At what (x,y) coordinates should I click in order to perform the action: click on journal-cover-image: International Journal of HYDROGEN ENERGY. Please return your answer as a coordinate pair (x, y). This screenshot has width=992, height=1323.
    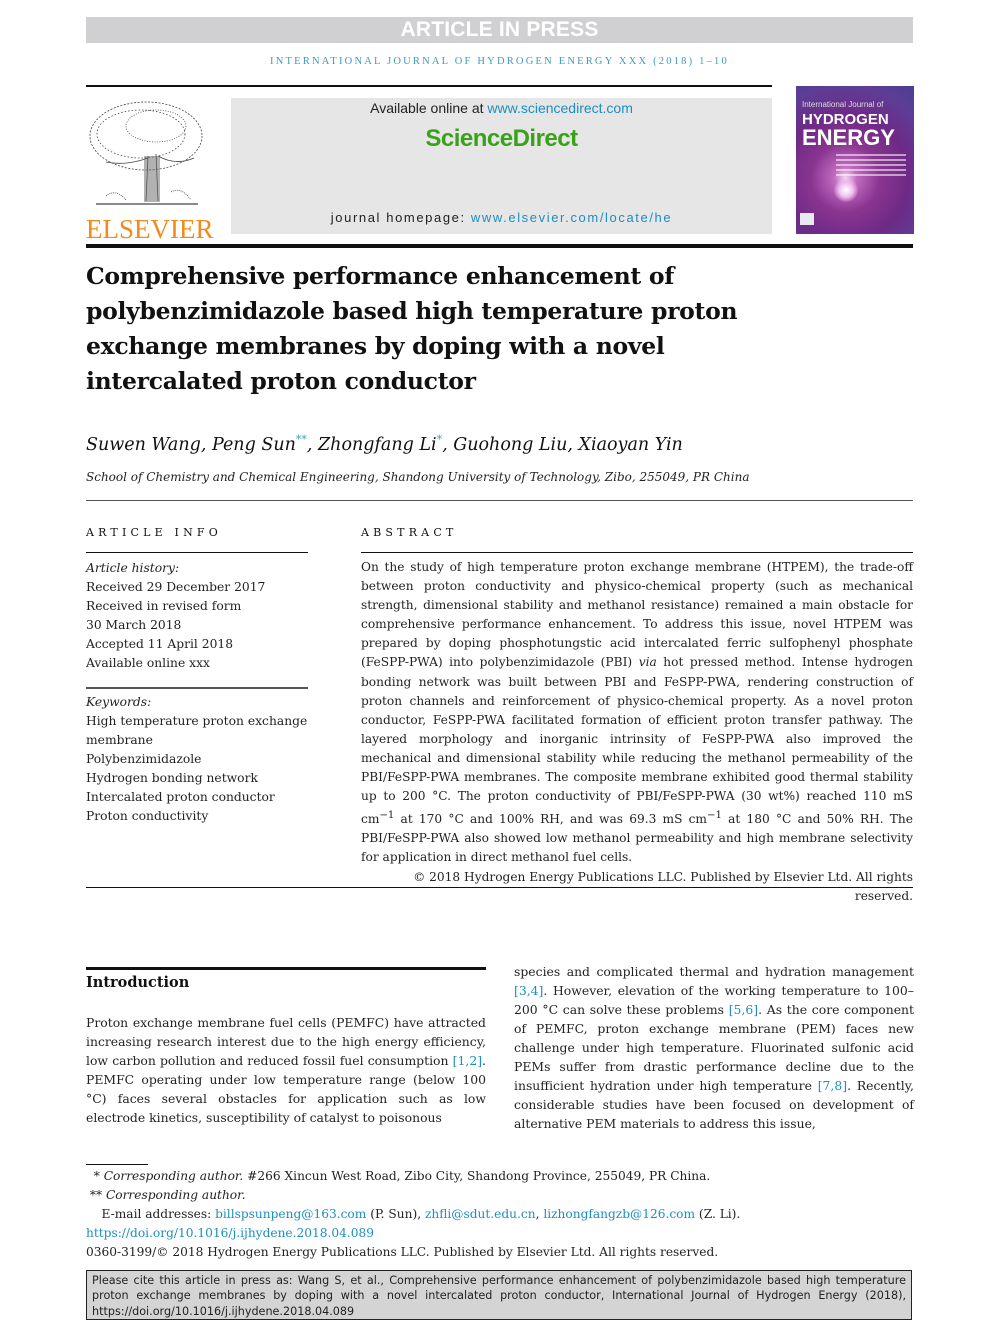
    Looking at the image, I should click on (855, 160).